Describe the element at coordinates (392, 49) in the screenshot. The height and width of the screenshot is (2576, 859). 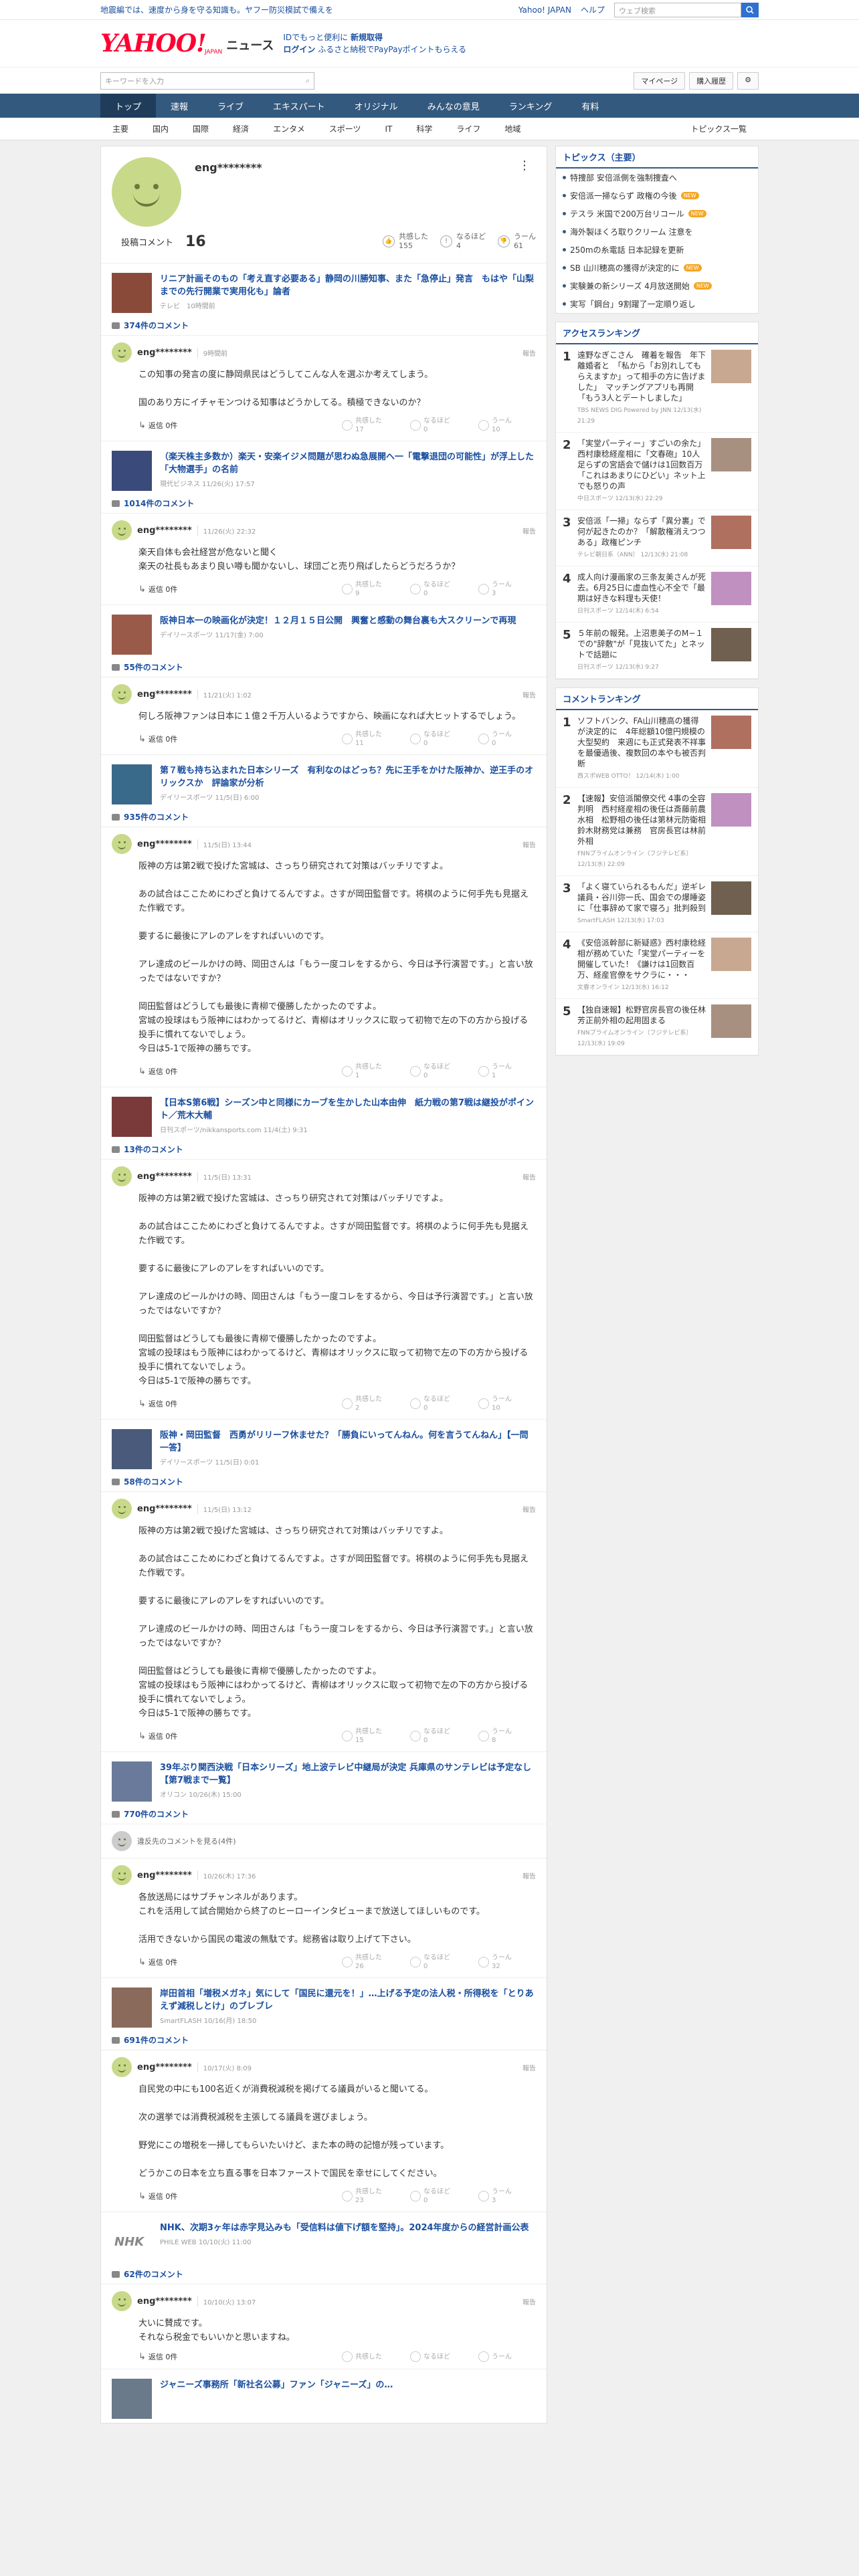
I see `furusato-link: ふるさと納税でPayPayポイントもらえる` at that location.